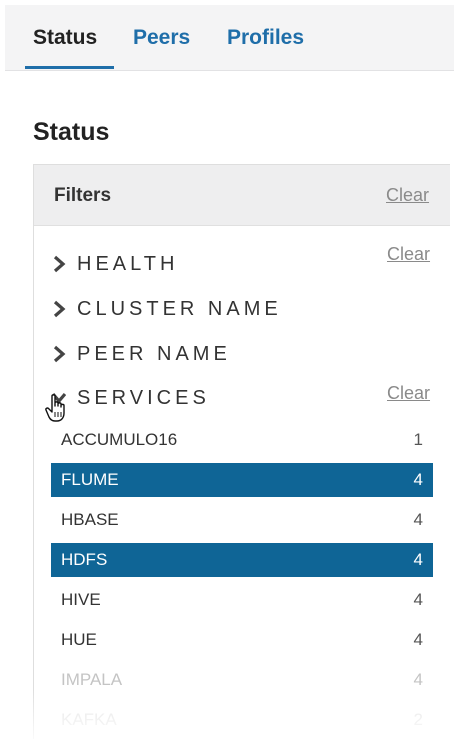 This screenshot has height=739, width=454. I want to click on service-name: HBASE, so click(90, 519).